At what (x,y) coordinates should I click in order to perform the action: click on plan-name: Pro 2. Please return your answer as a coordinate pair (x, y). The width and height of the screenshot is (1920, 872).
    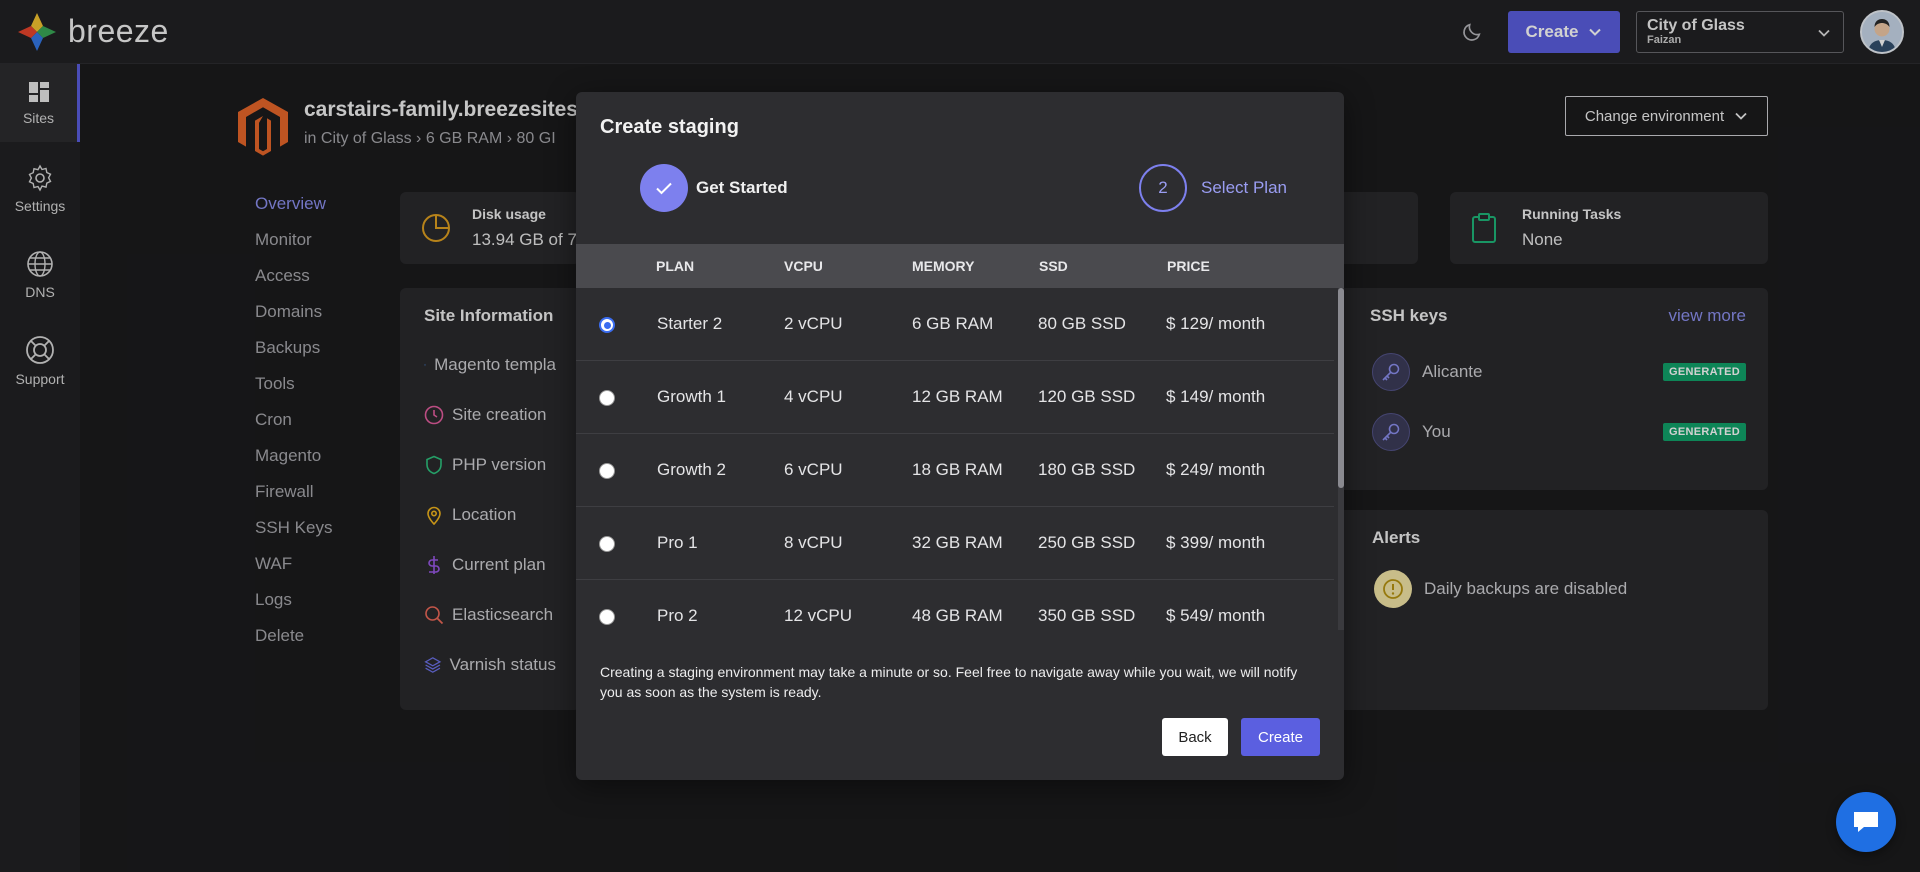
    Looking at the image, I should click on (677, 615).